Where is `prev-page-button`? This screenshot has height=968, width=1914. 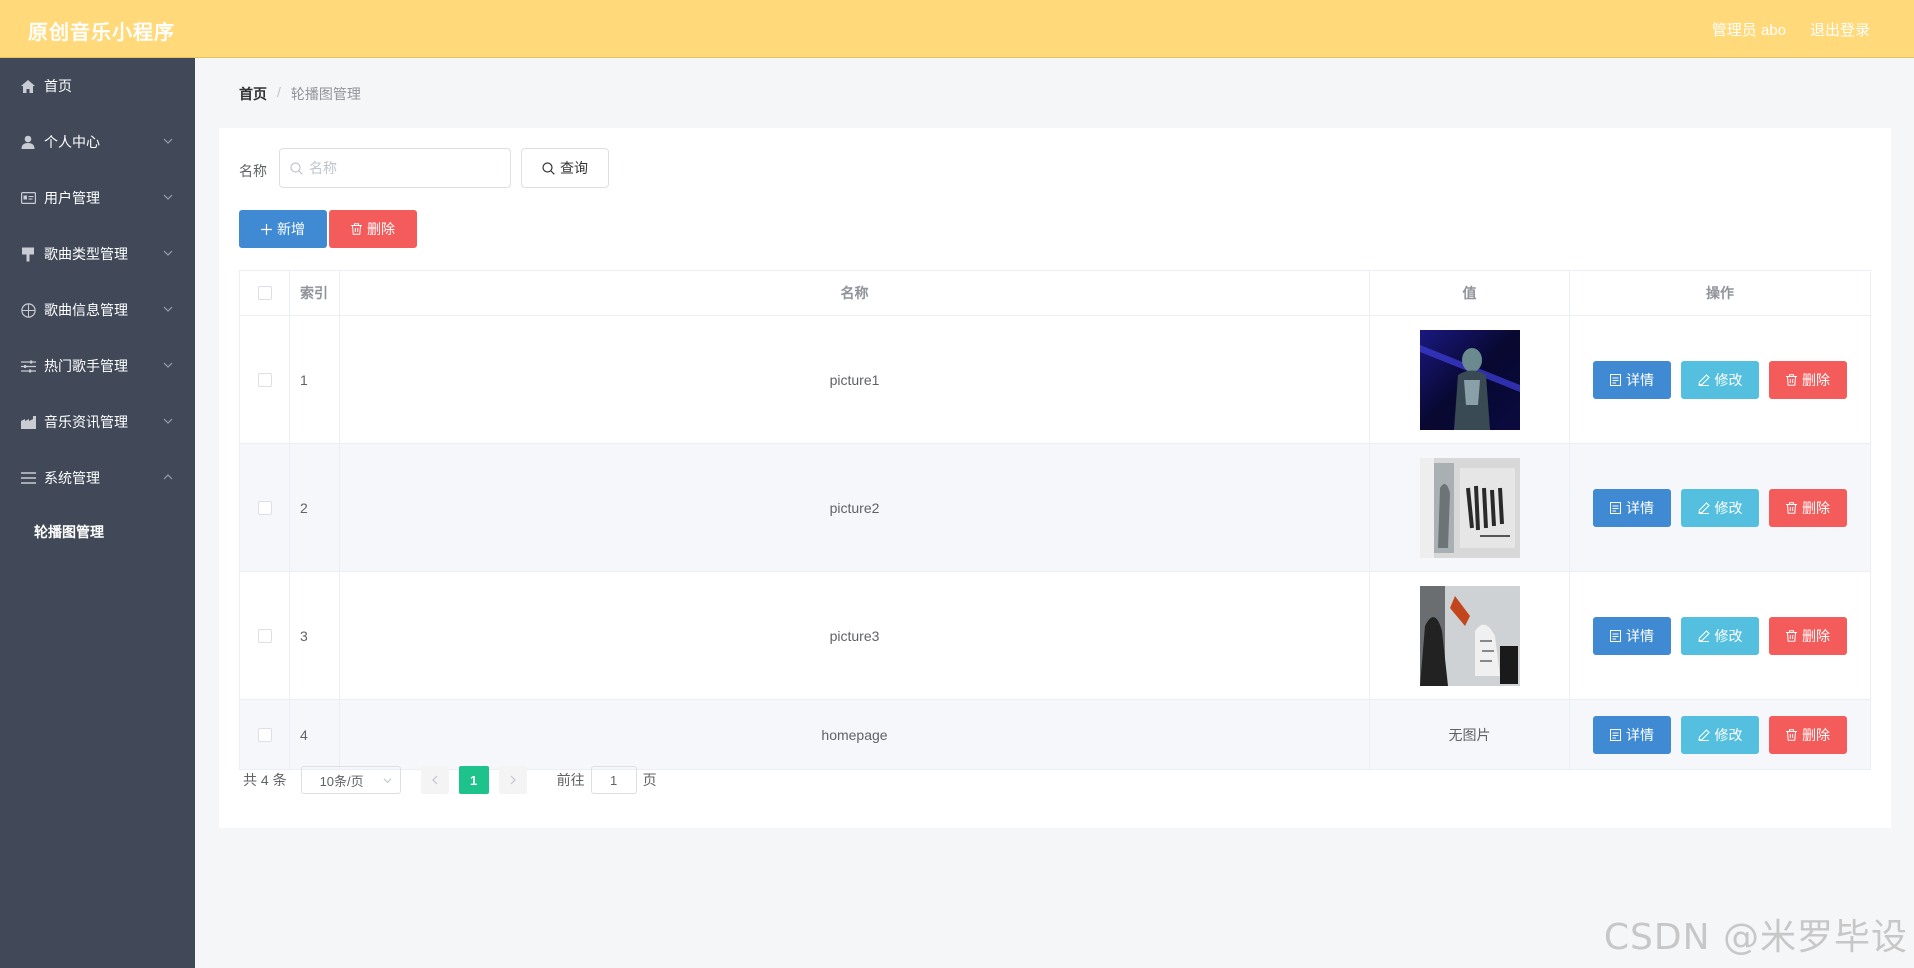 prev-page-button is located at coordinates (434, 780).